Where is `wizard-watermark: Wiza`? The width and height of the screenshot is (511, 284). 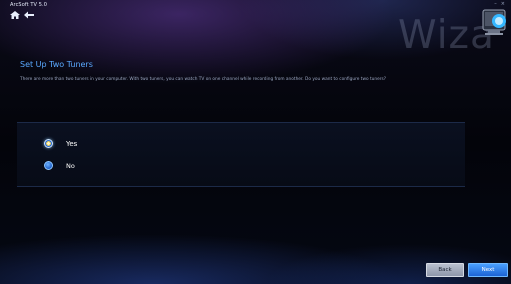
wizard-watermark: Wiza is located at coordinates (446, 35).